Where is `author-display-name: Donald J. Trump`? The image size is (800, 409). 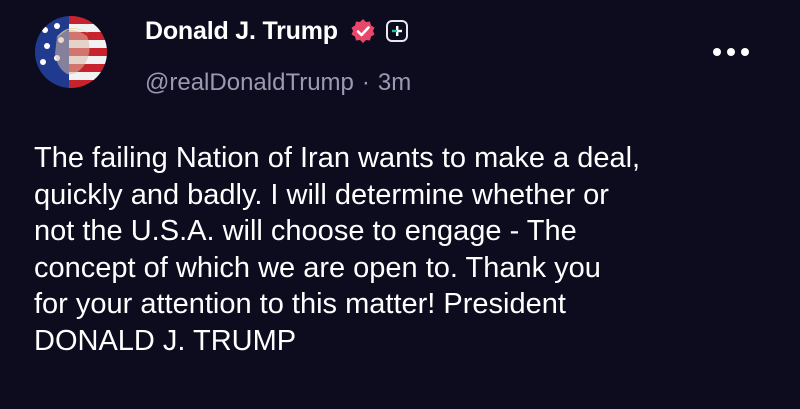 author-display-name: Donald J. Trump is located at coordinates (241, 31).